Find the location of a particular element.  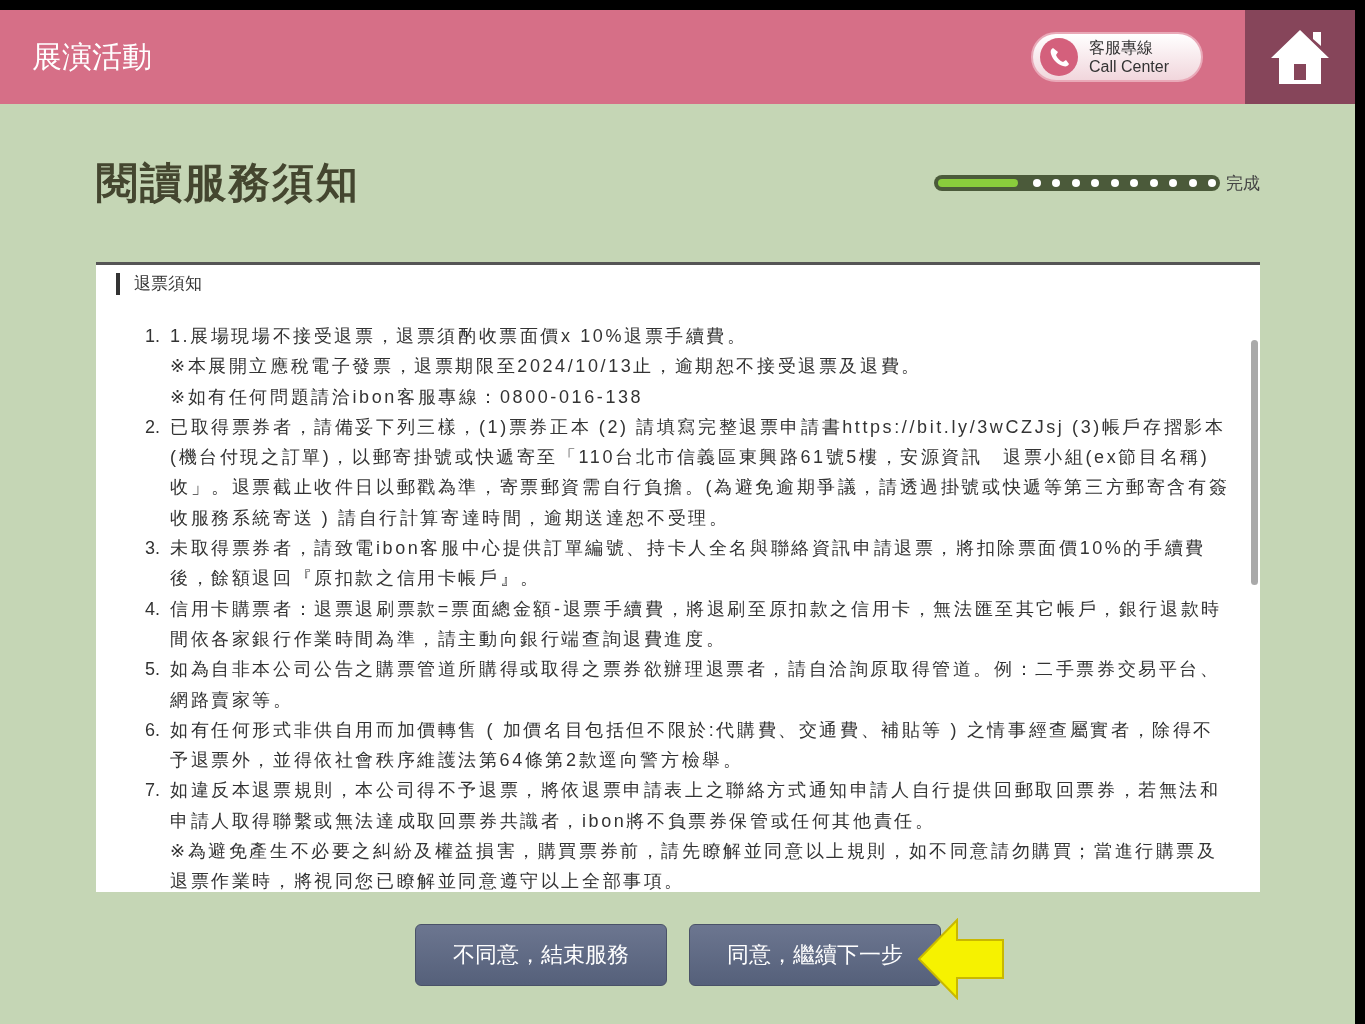

notice-paragraph: 如為自非本公司公告之購票管道所購得或取得之票券欲辦理退票者，請自洽詢原取得管道。例：二手票券交易平台、網路賣家等。 is located at coordinates (696, 685).